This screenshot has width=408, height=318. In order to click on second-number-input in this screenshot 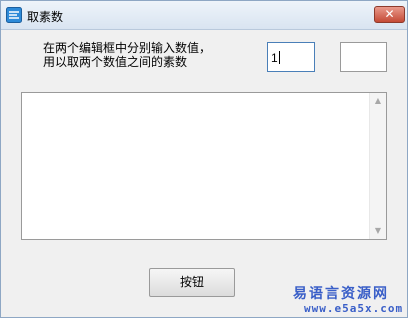, I will do `click(363, 57)`.